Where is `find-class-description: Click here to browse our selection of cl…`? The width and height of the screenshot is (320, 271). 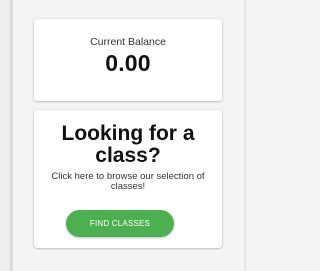 find-class-description: Click here to browse our selection of cl… is located at coordinates (128, 182).